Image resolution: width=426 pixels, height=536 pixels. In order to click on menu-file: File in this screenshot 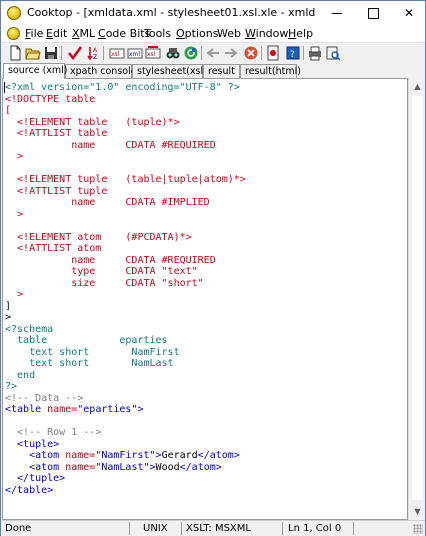, I will do `click(34, 33)`.